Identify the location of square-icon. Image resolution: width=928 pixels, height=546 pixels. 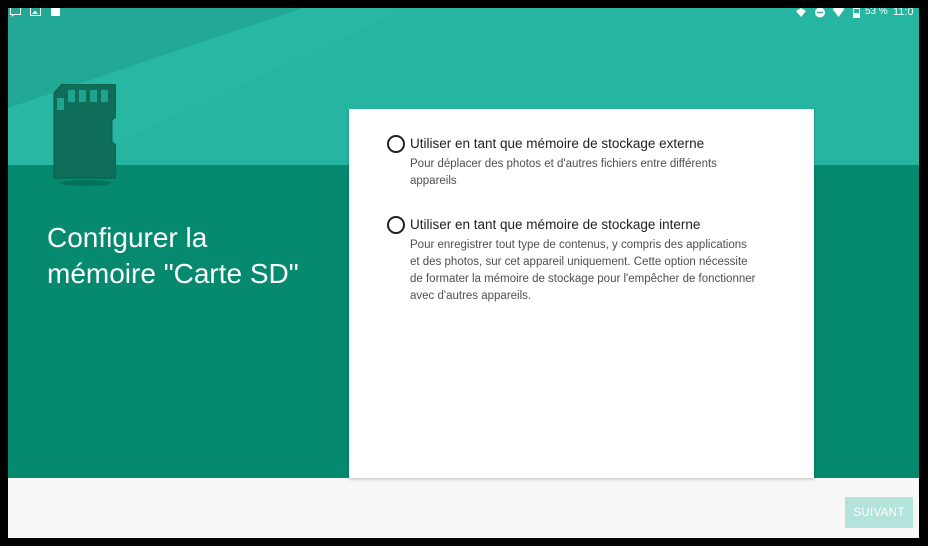
(55, 12).